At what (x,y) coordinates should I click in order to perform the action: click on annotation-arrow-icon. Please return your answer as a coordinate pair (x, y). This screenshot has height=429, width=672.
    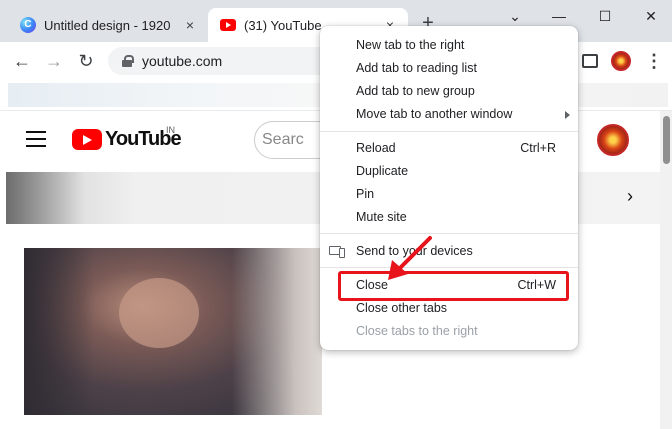
    Looking at the image, I should click on (410, 258).